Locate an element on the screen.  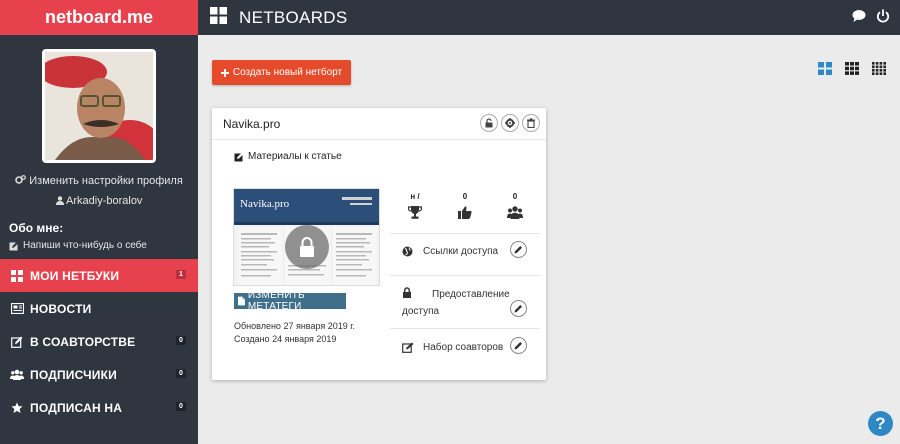
sidebar-item-label: В СОАВТОРСТВЕ is located at coordinates (83, 341).